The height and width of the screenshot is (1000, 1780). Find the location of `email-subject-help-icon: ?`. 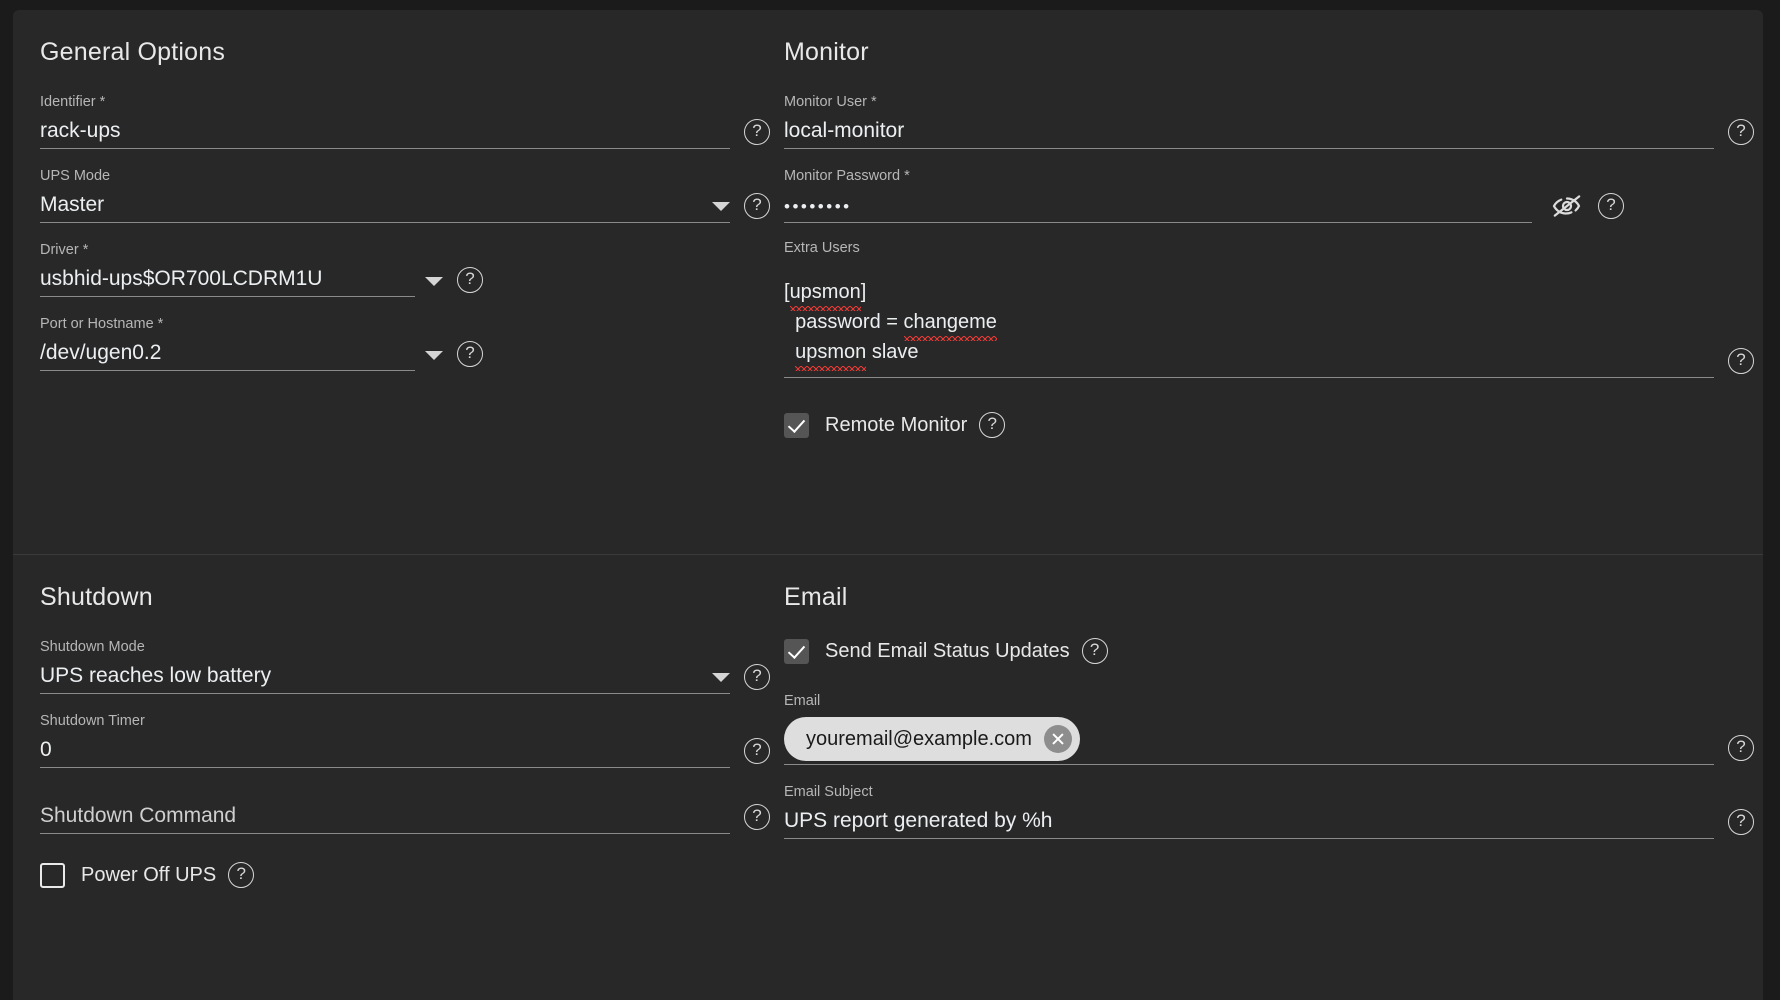

email-subject-help-icon: ? is located at coordinates (1741, 822).